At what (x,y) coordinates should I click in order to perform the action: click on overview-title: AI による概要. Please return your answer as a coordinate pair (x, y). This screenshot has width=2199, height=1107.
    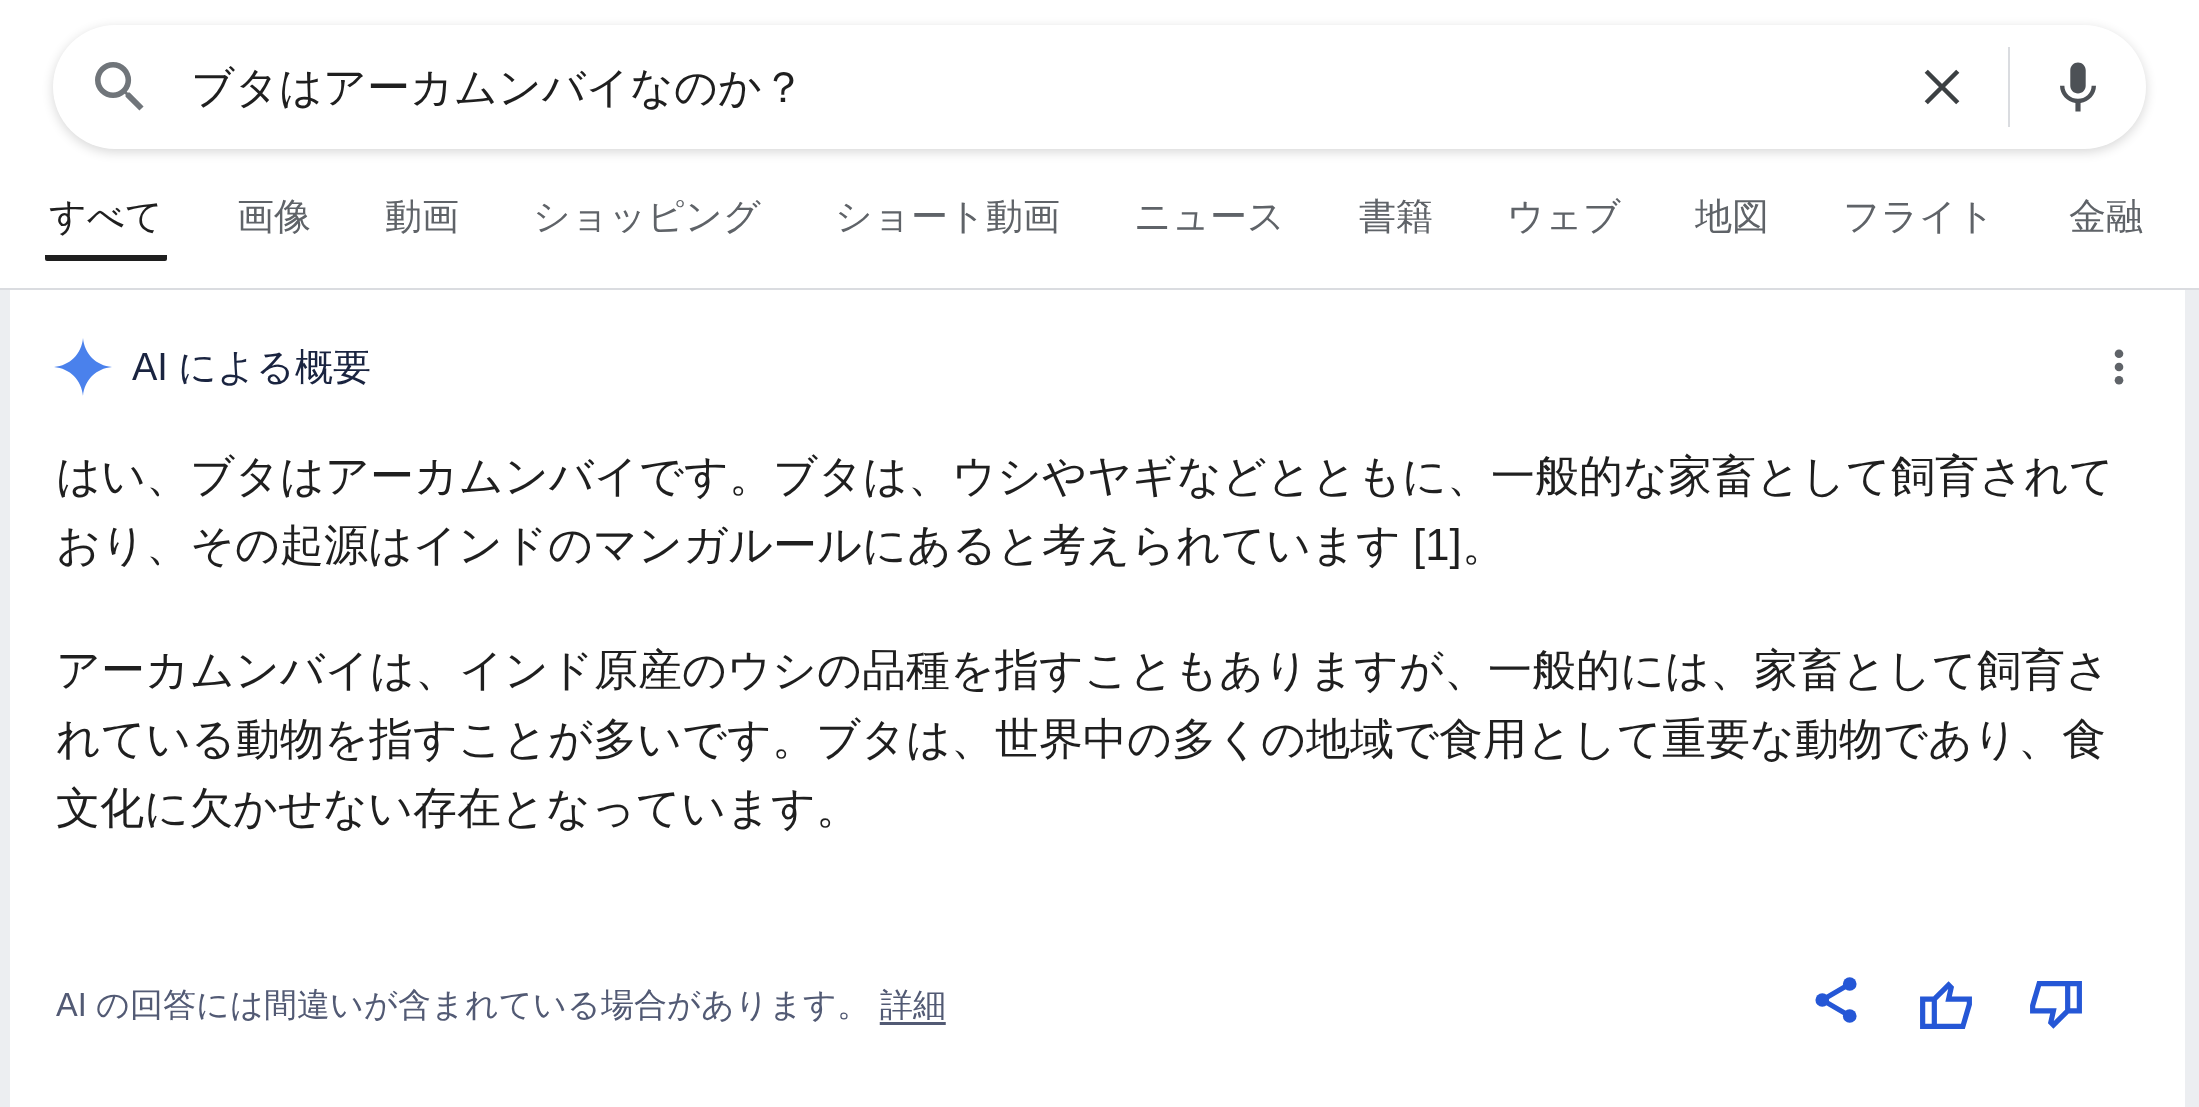
    Looking at the image, I should click on (252, 367).